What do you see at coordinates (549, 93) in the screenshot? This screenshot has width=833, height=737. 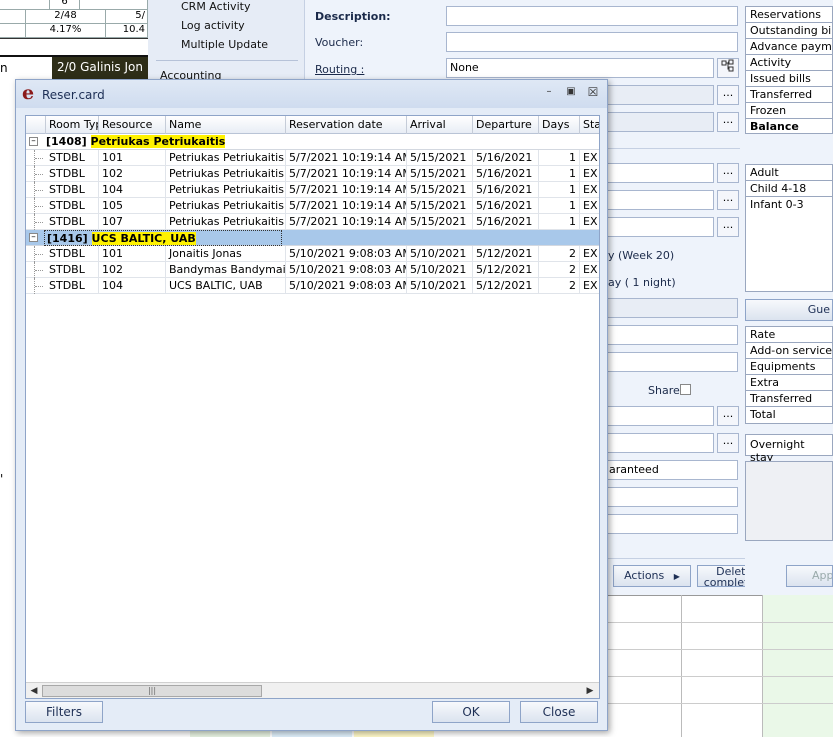 I see `minimize-icon: –` at bounding box center [549, 93].